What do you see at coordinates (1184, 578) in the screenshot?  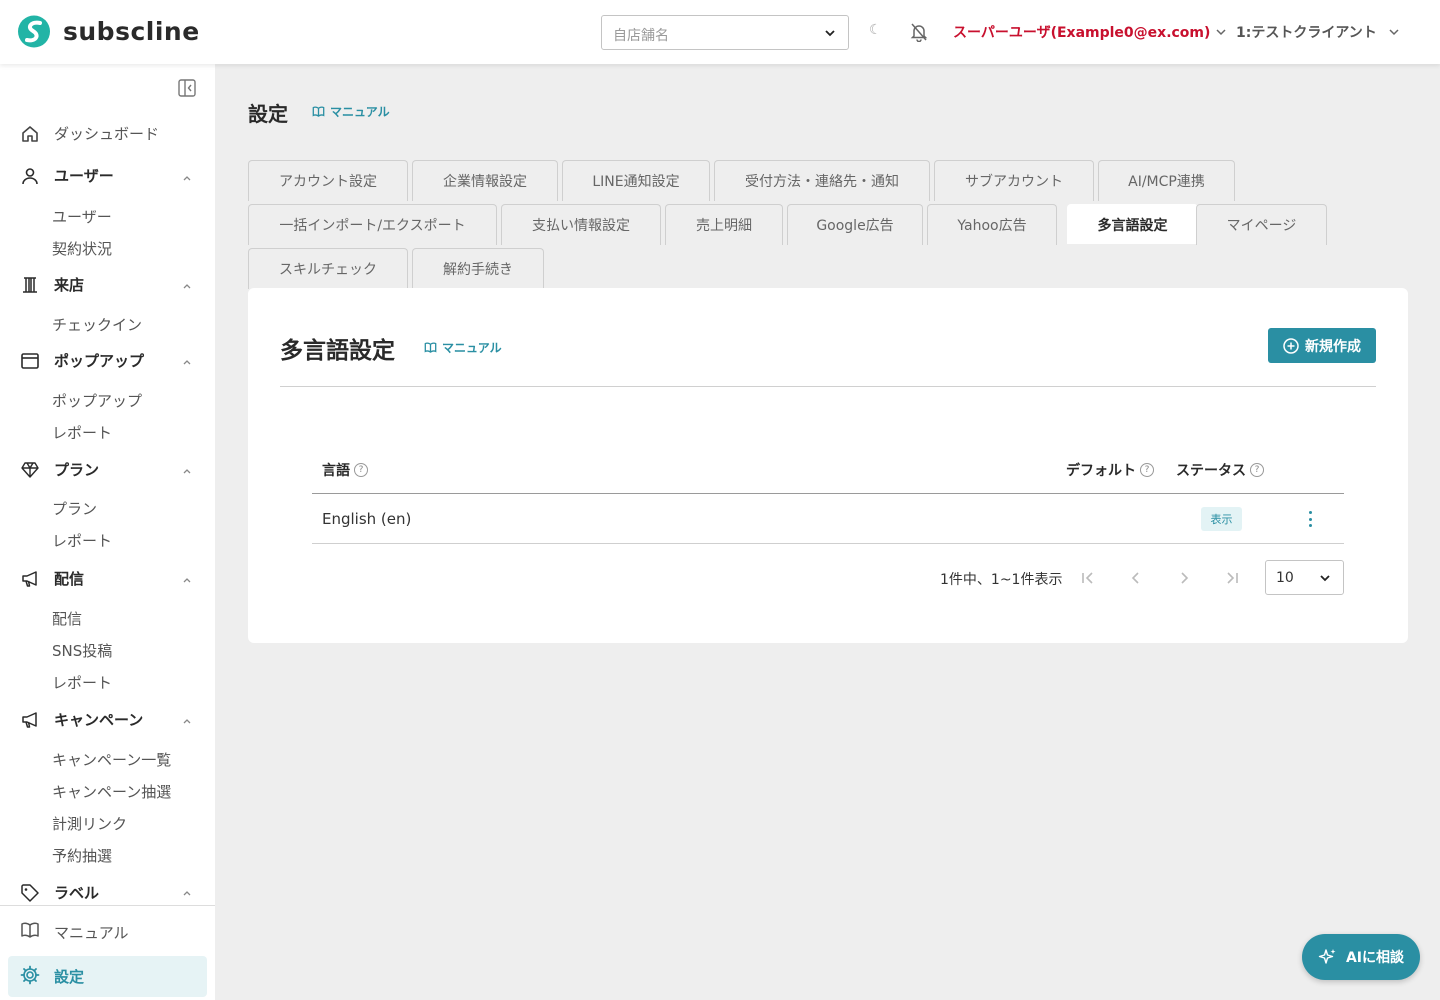 I see `next-page-icon` at bounding box center [1184, 578].